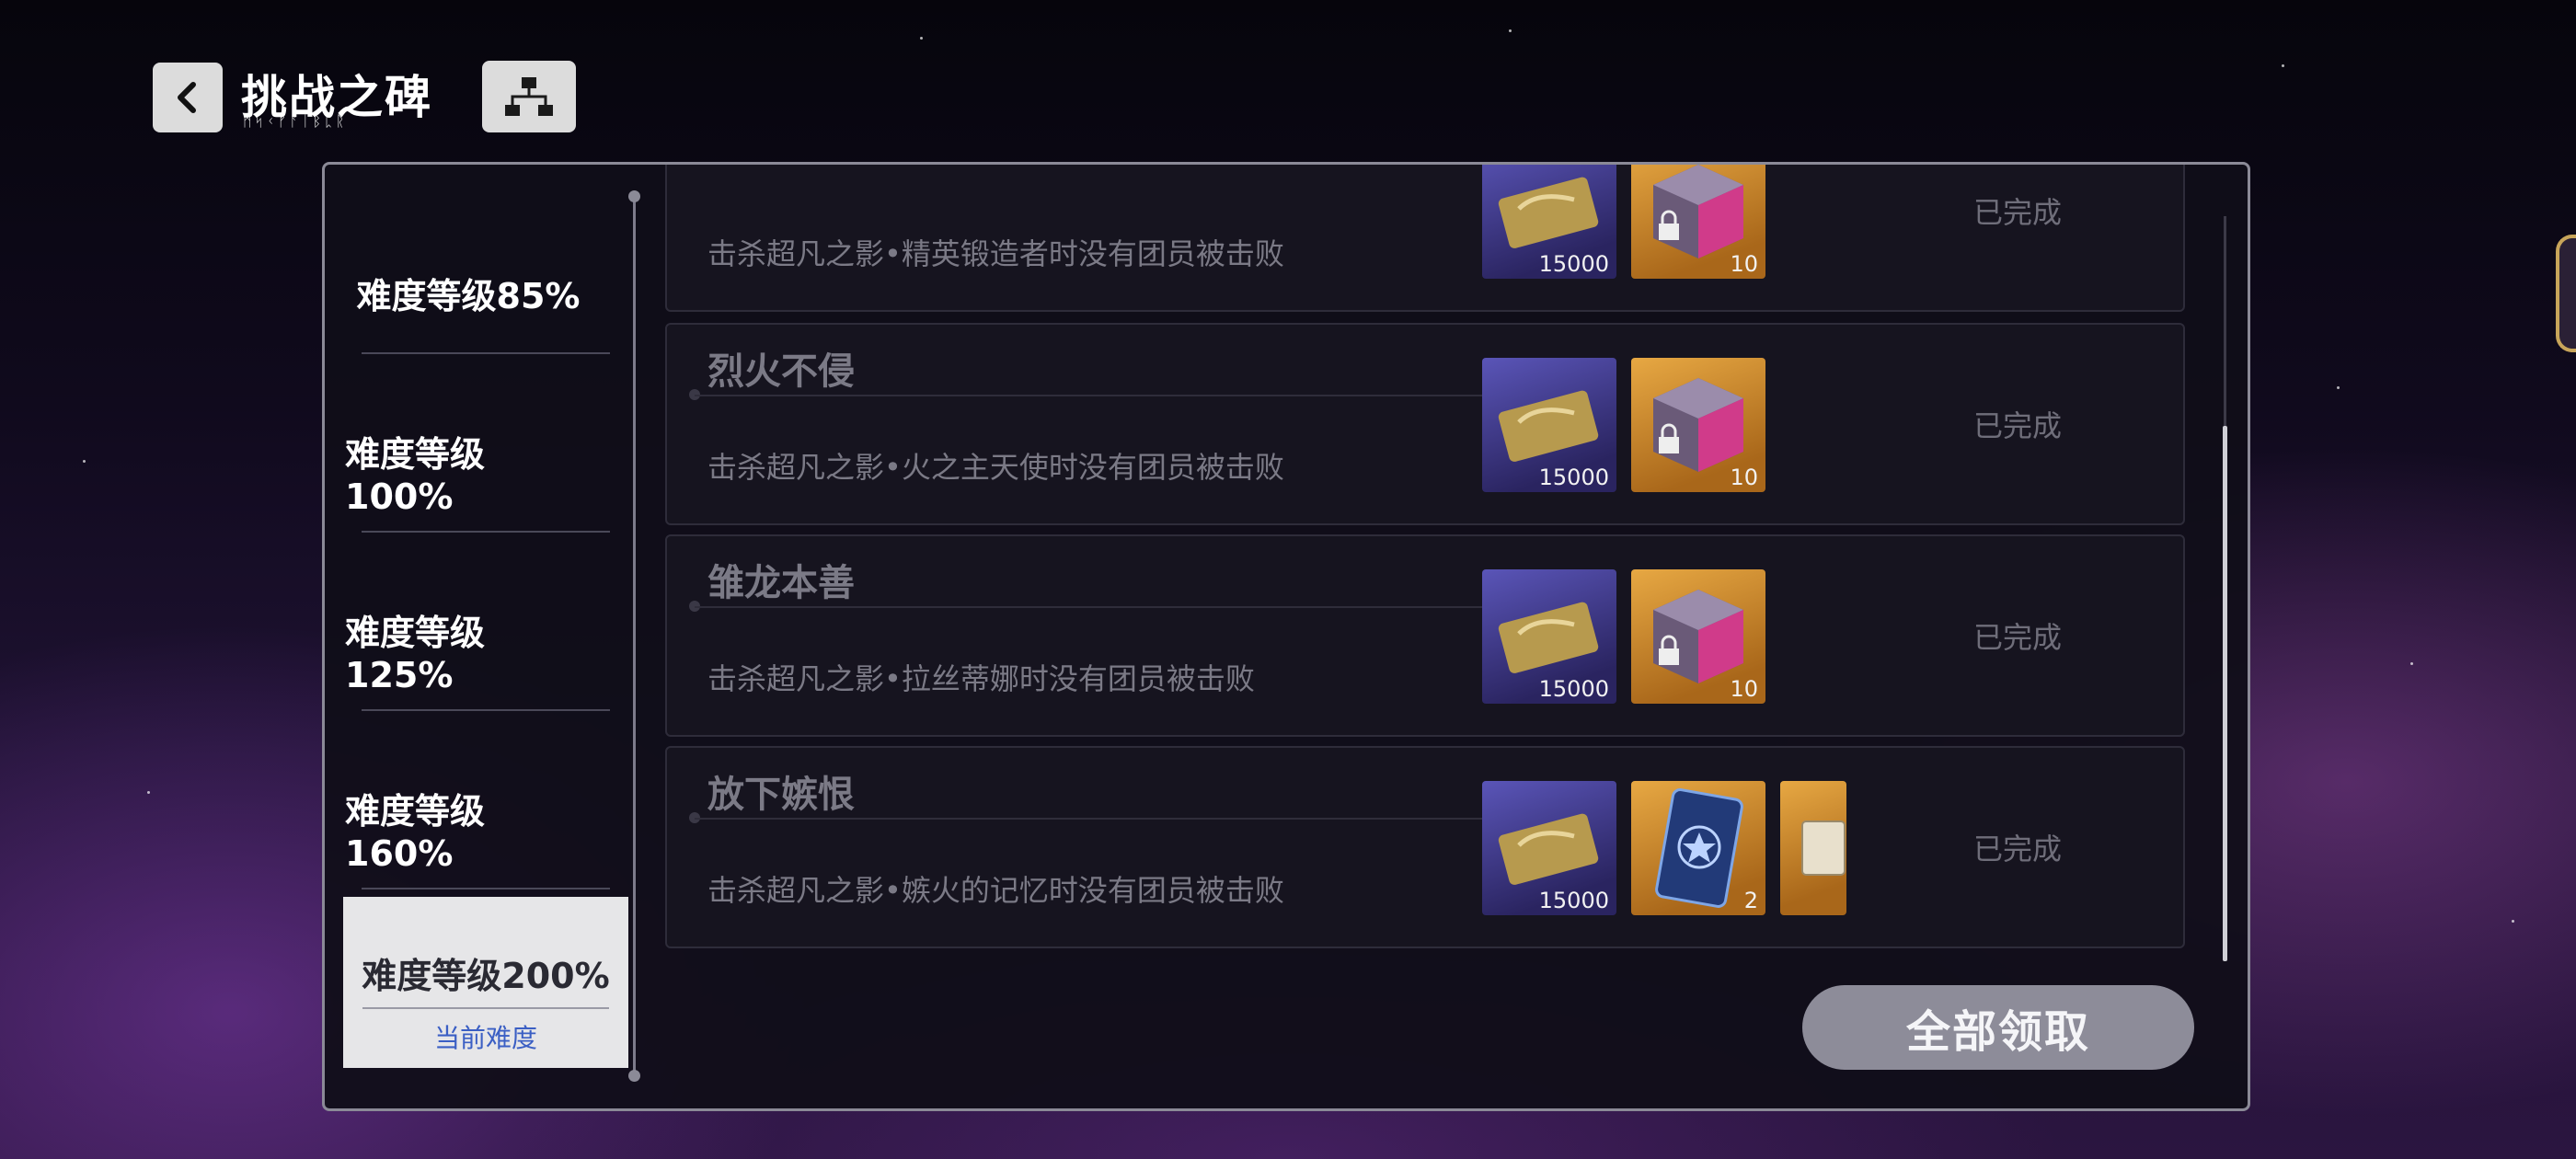 The image size is (2576, 1159). I want to click on difficulty-85: 难度等级85%, so click(468, 292).